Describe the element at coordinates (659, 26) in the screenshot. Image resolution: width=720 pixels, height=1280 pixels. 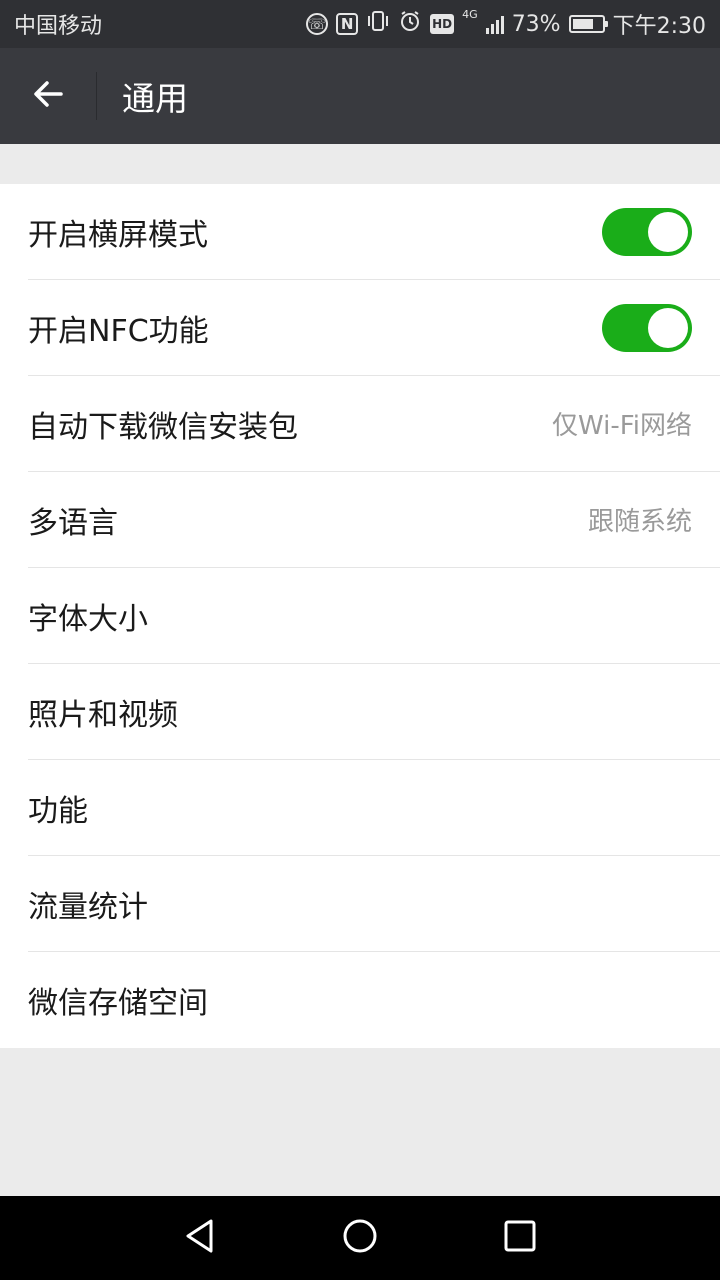
I see `clock: 下午2:30` at that location.